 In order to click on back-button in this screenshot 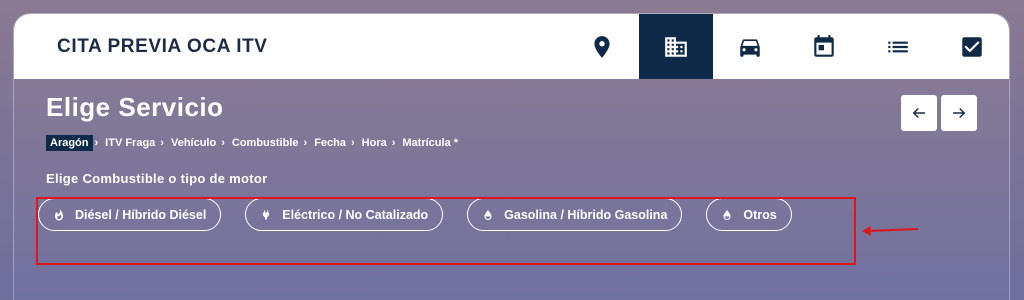, I will do `click(919, 113)`.